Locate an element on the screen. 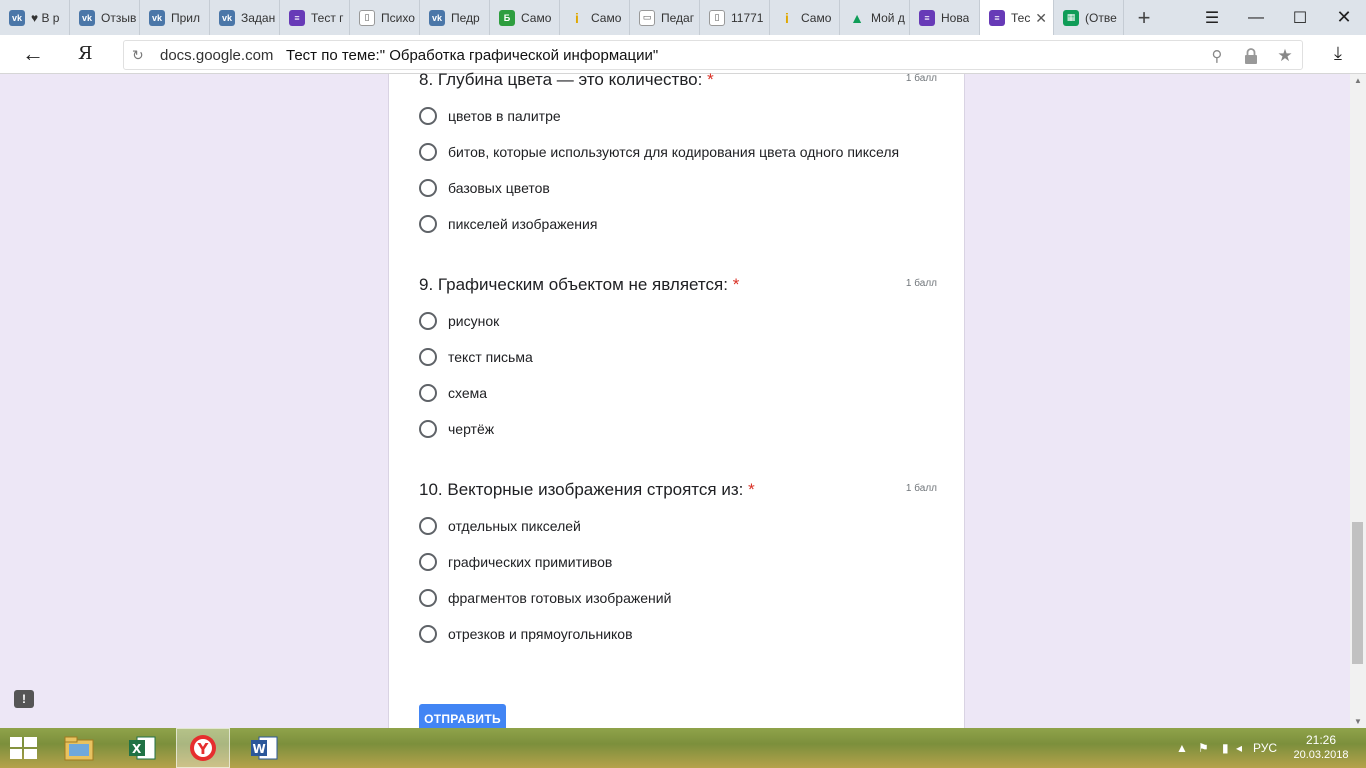 The height and width of the screenshot is (768, 1366). lock-icon is located at coordinates (1251, 56).